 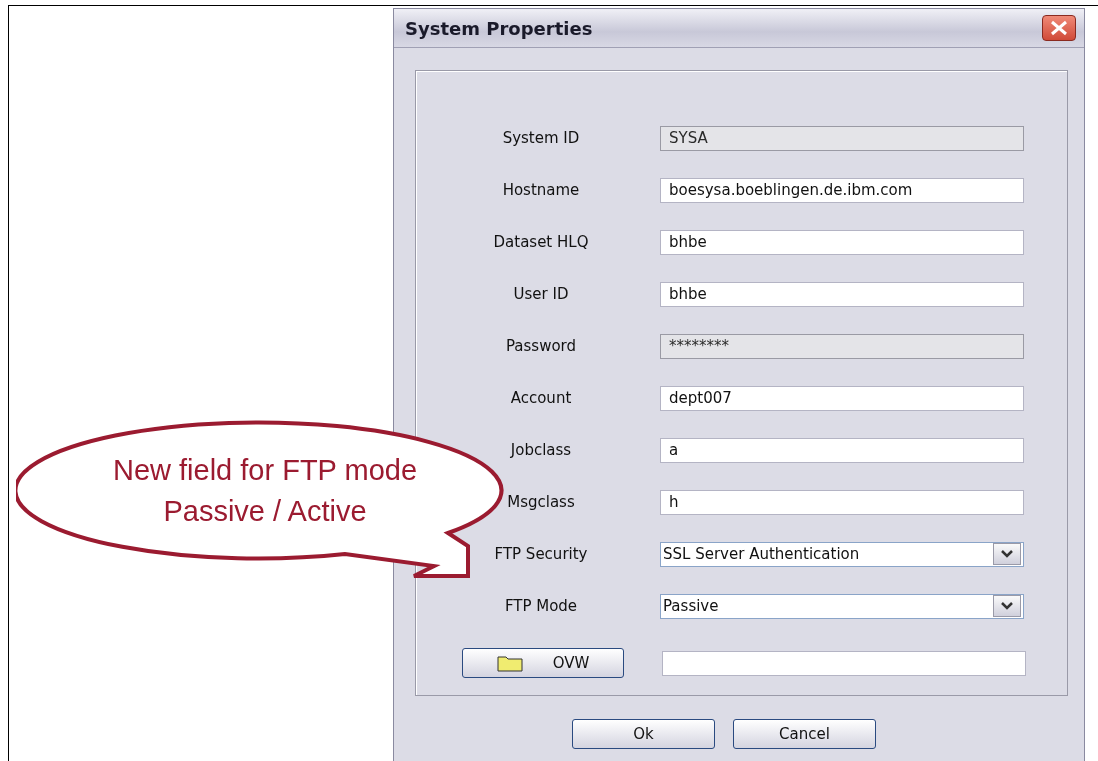 I want to click on close-icon, so click(x=1059, y=28).